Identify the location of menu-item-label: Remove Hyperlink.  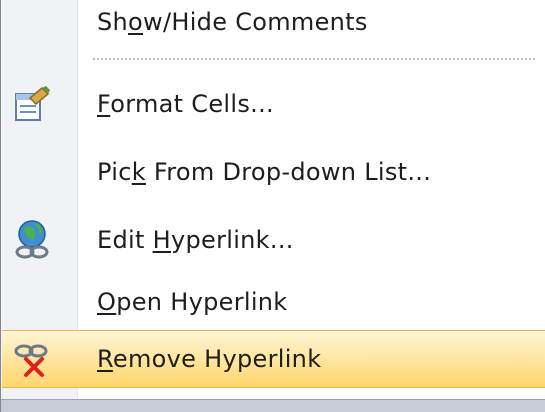
(209, 359).